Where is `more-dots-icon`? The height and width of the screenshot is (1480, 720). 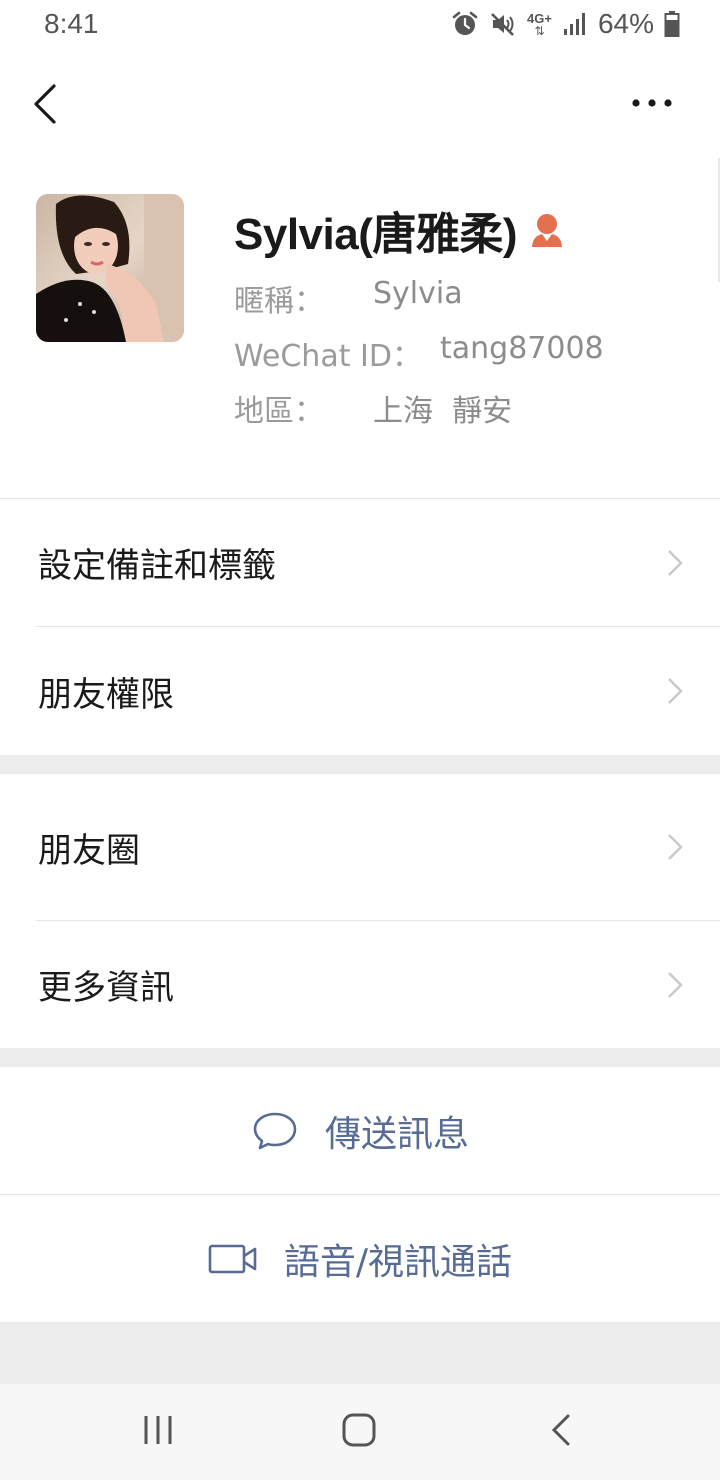
more-dots-icon is located at coordinates (652, 103).